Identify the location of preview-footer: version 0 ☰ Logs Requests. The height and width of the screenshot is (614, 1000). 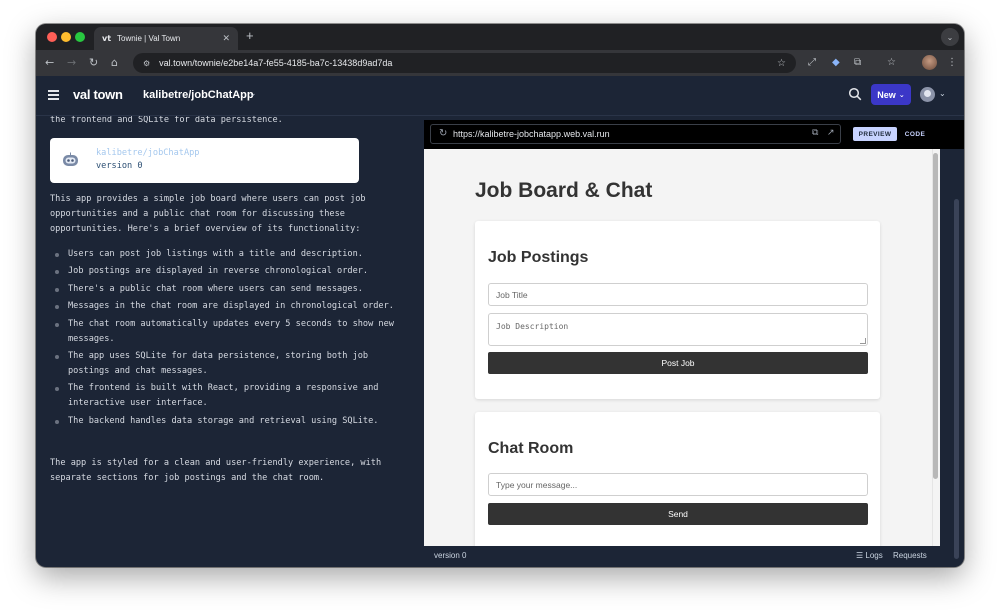
(694, 556).